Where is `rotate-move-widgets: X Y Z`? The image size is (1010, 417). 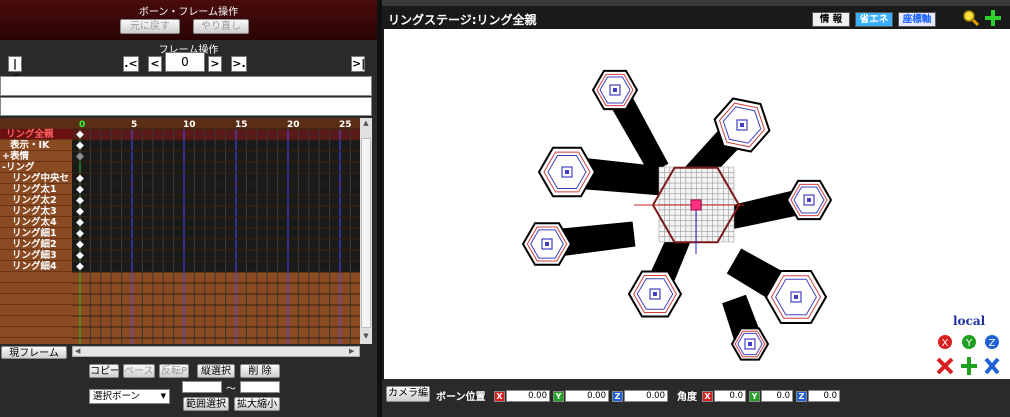 rotate-move-widgets: X Y Z is located at coordinates (968, 355).